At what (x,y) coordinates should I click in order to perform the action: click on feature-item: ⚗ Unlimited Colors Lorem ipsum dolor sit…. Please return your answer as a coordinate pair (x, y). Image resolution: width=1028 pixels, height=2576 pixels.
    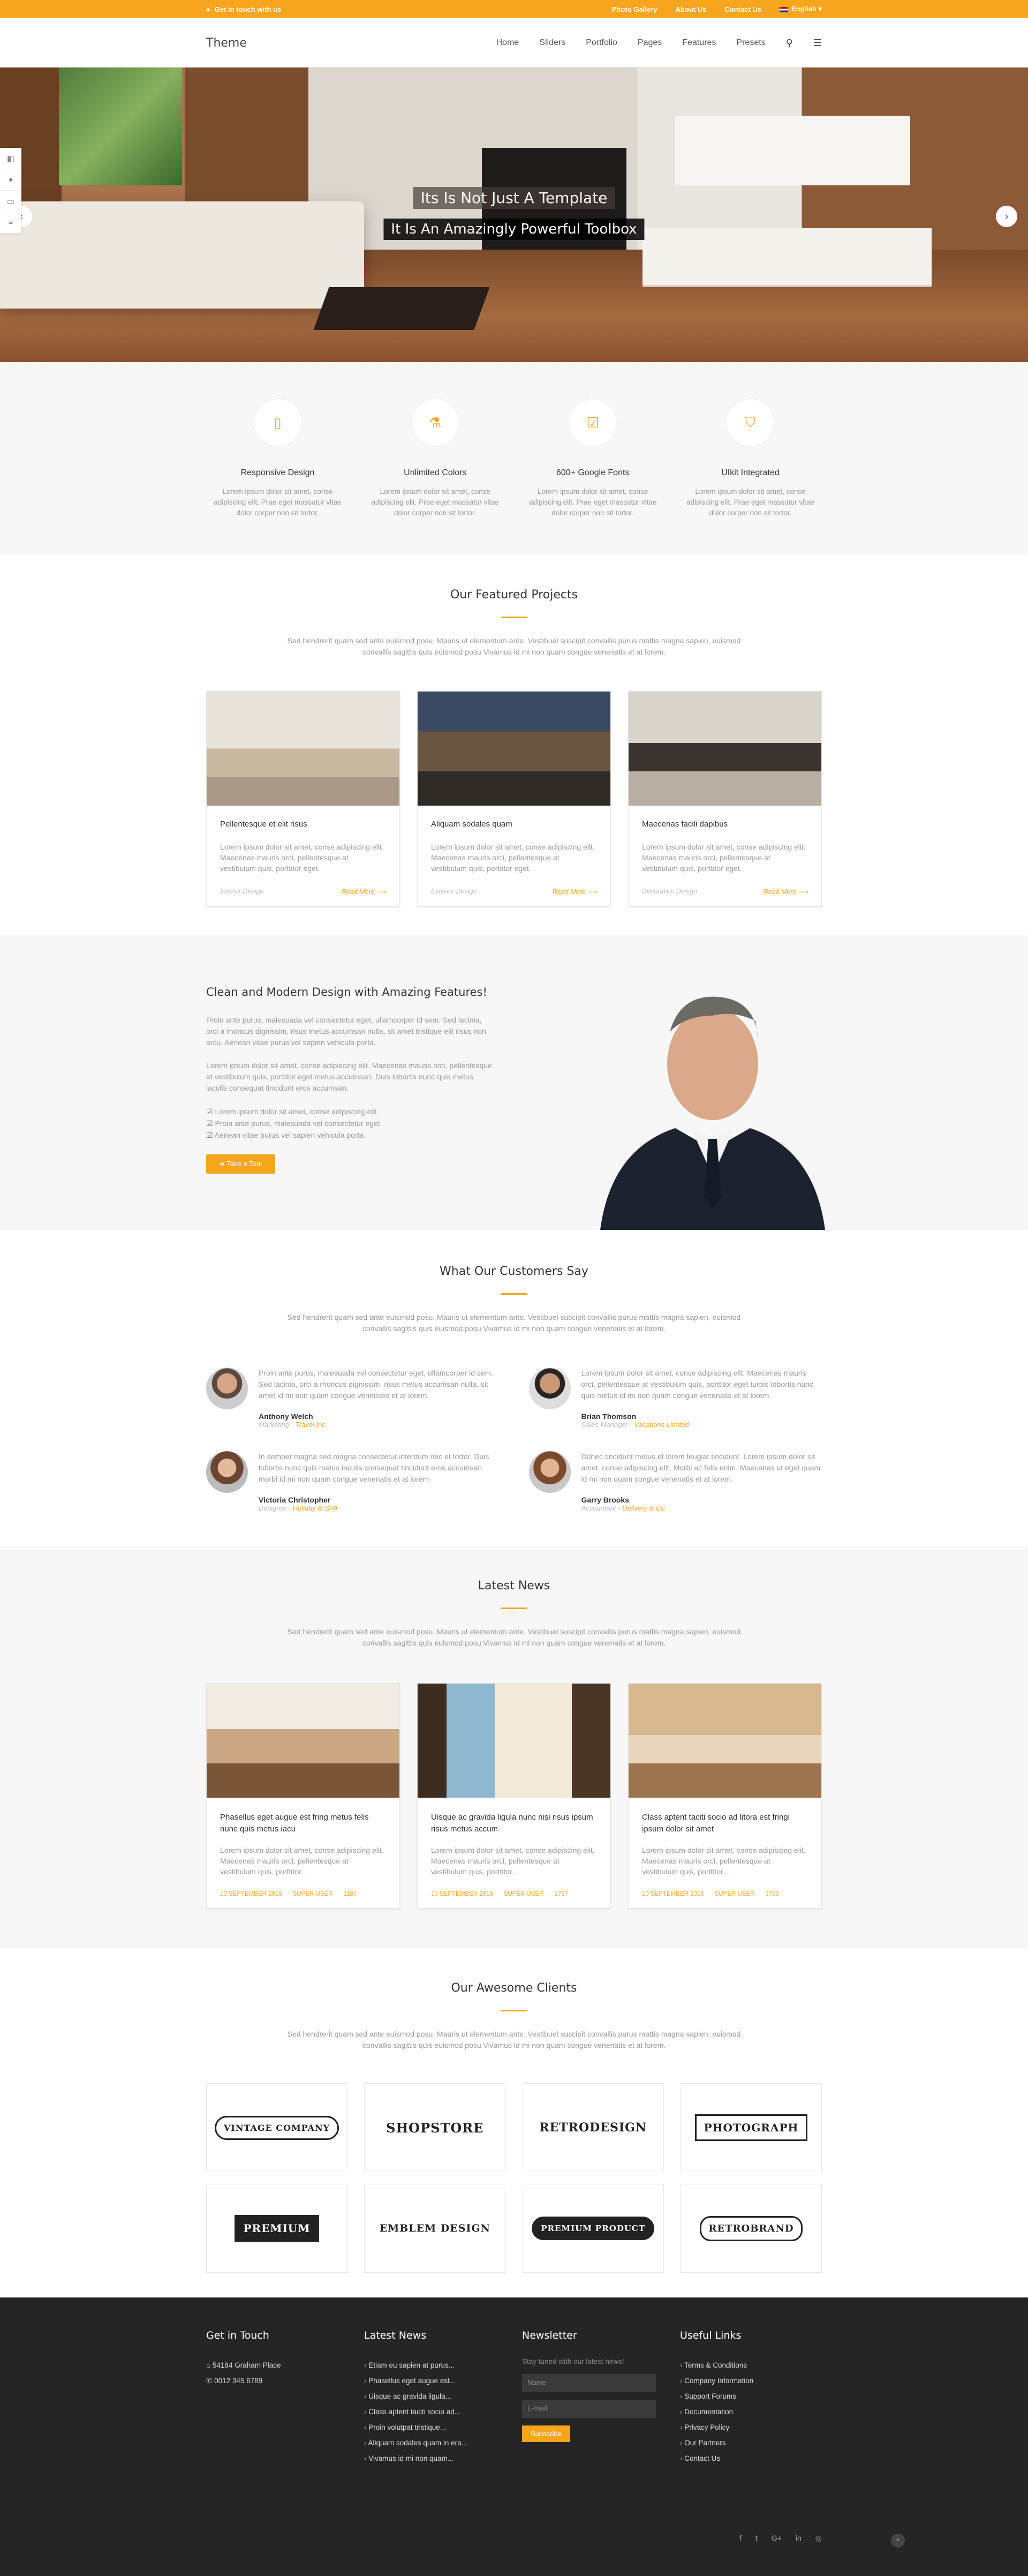
    Looking at the image, I should click on (435, 459).